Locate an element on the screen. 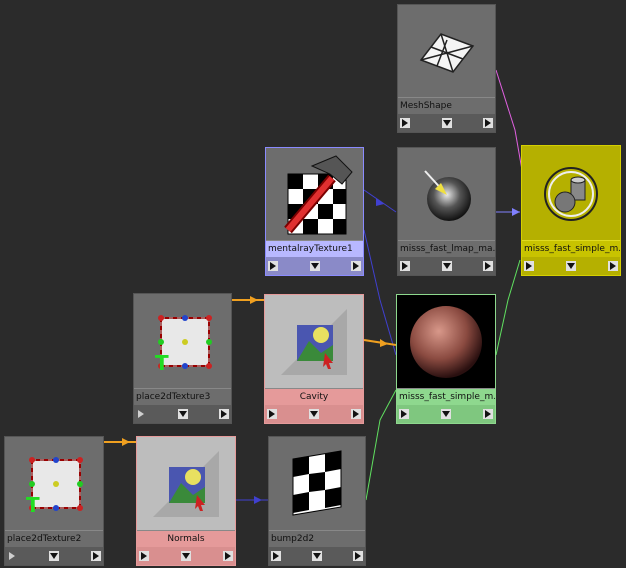  lmap-sphere-icon is located at coordinates (446, 194).